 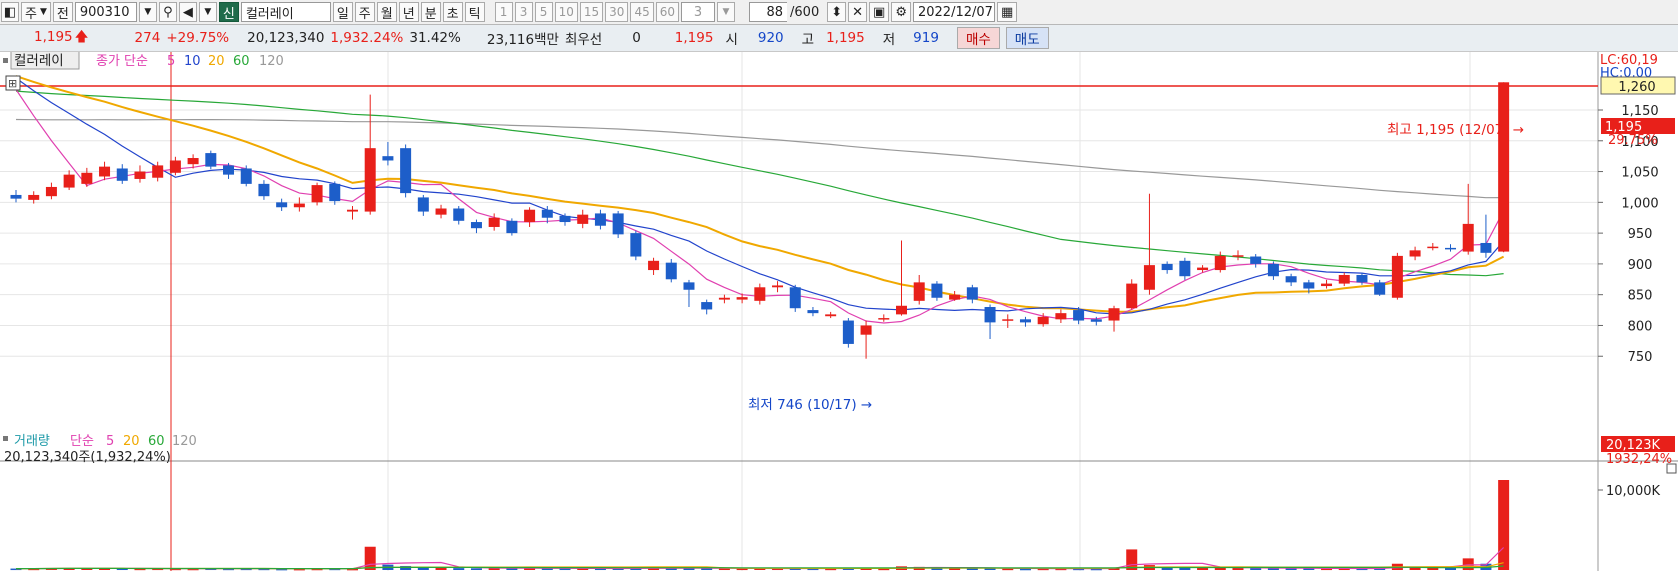 I want to click on chart-settings-icon: ◧, so click(x=10, y=12).